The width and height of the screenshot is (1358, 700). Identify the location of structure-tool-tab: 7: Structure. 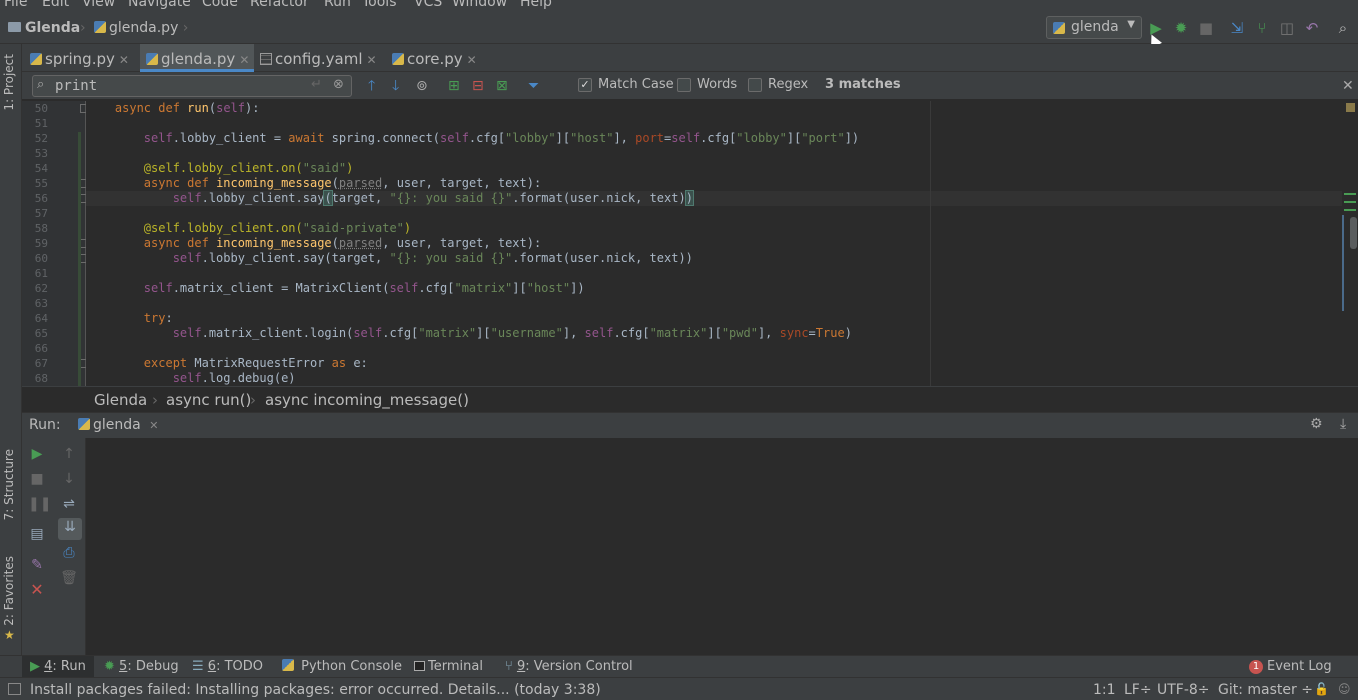
(9, 484).